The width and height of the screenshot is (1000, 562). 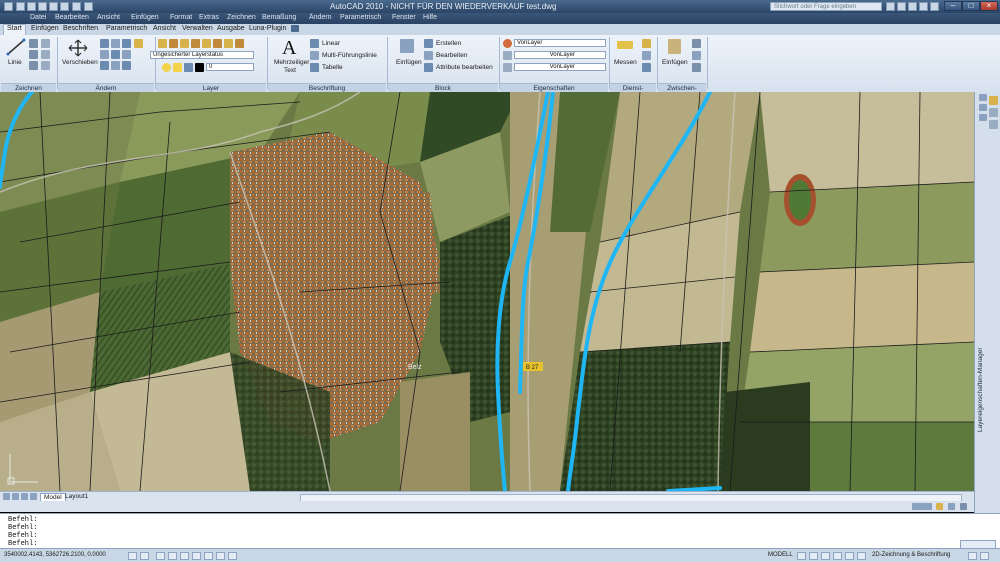 What do you see at coordinates (126, 43) in the screenshot?
I see `erase-icon` at bounding box center [126, 43].